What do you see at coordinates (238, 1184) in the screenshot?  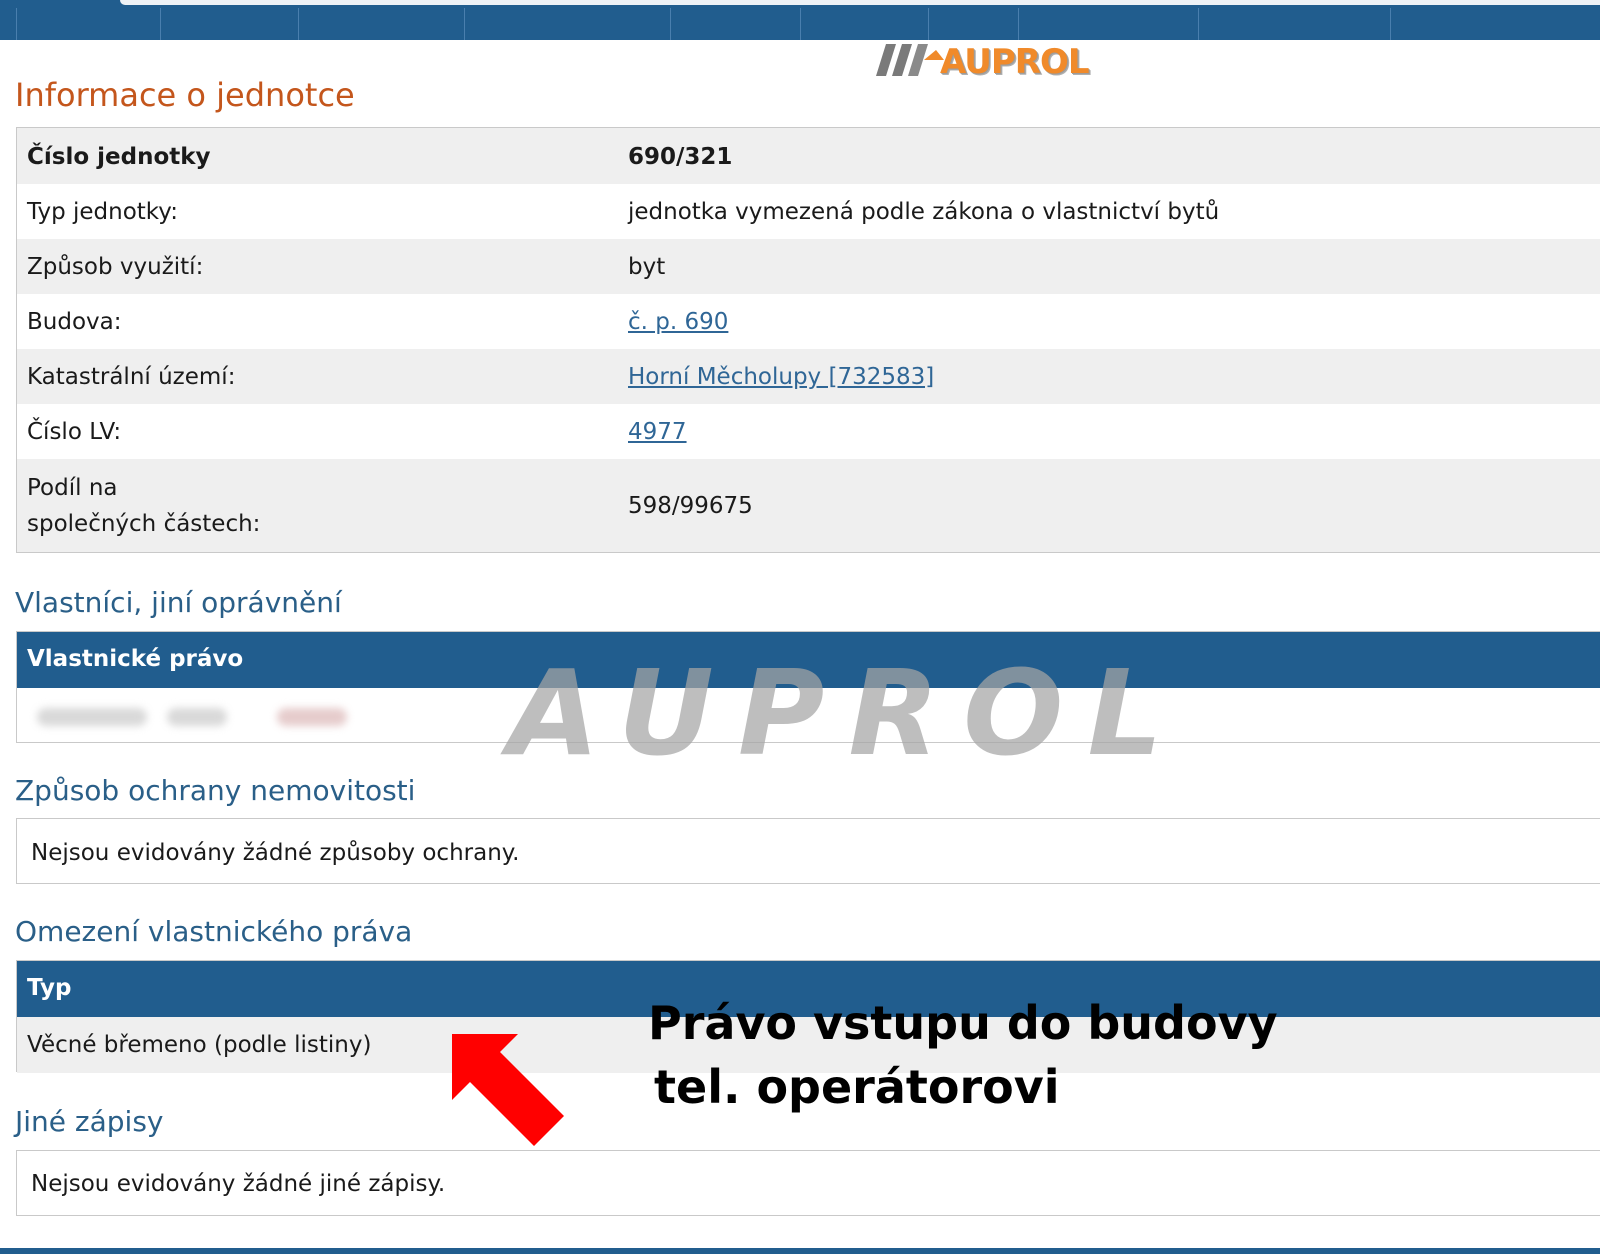 I see `other-records-text: Nejsou evidovány žádné jiné zápisy.` at bounding box center [238, 1184].